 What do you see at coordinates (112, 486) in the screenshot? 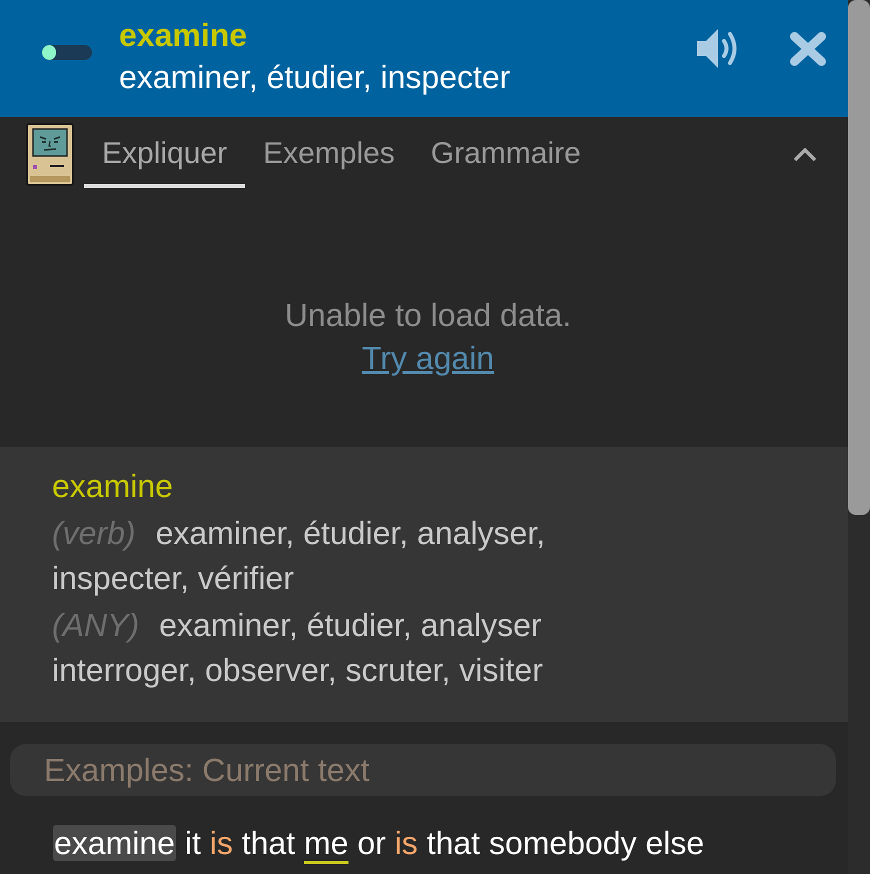
I see `definition-word: examine` at bounding box center [112, 486].